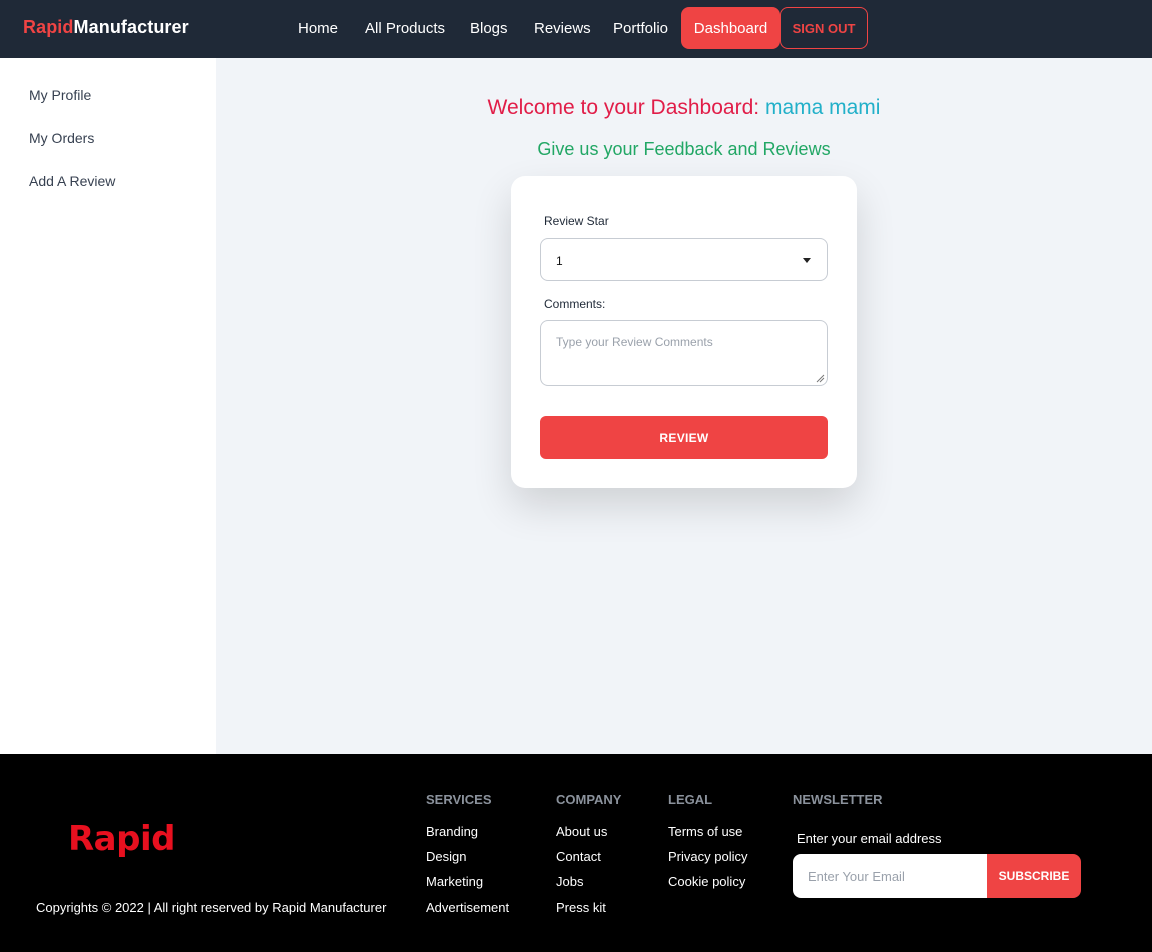 This screenshot has height=952, width=1152. What do you see at coordinates (856, 876) in the screenshot?
I see `newsletter-placeholder: Enter Your Email` at bounding box center [856, 876].